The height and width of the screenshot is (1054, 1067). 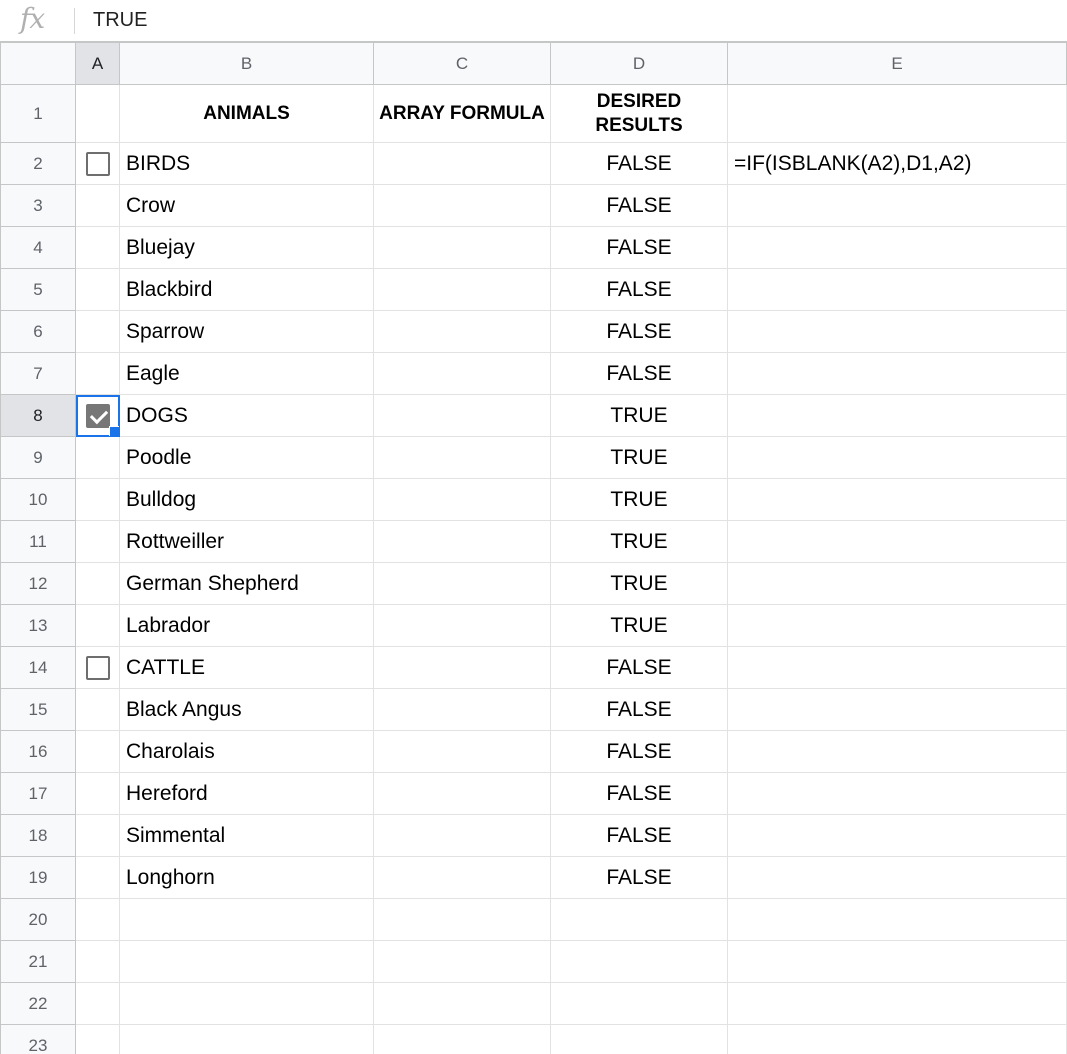 What do you see at coordinates (246, 373) in the screenshot?
I see `animal-name-cell: Eagle` at bounding box center [246, 373].